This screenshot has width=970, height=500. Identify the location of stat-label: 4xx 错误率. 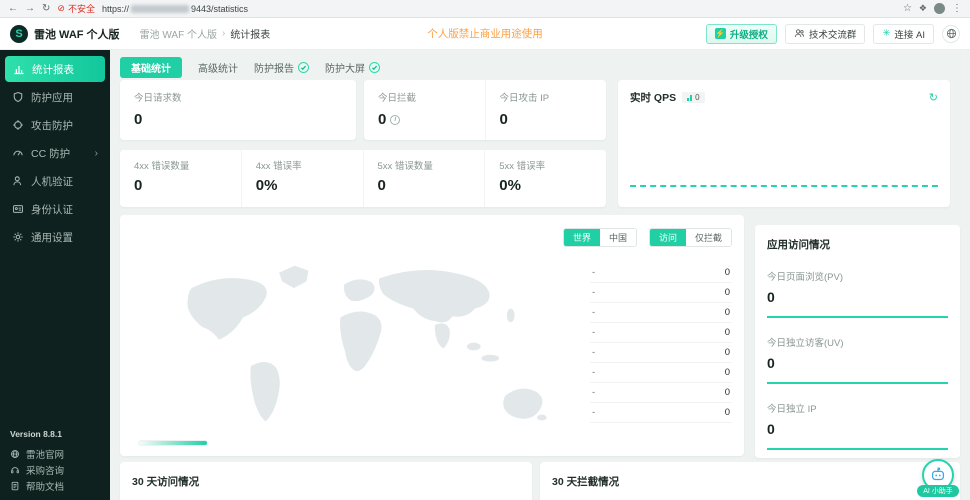
(278, 166).